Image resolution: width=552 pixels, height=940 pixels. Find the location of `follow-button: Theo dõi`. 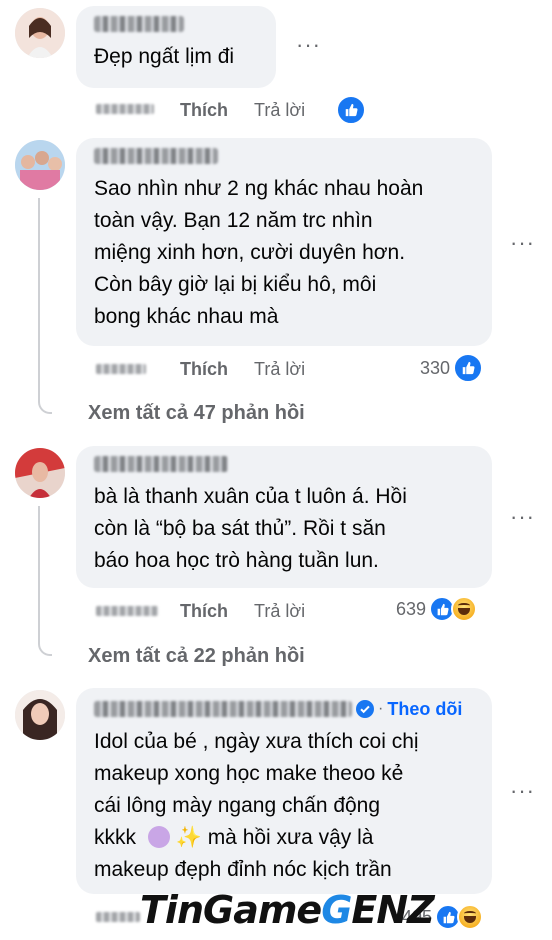

follow-button: Theo dõi is located at coordinates (424, 709).